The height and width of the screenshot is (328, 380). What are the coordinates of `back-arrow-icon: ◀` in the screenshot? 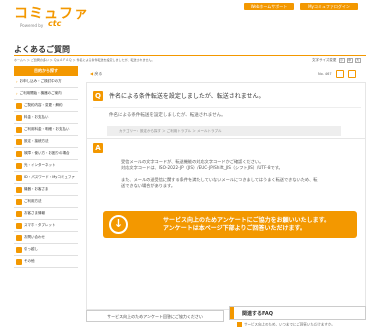 It's located at (92, 73).